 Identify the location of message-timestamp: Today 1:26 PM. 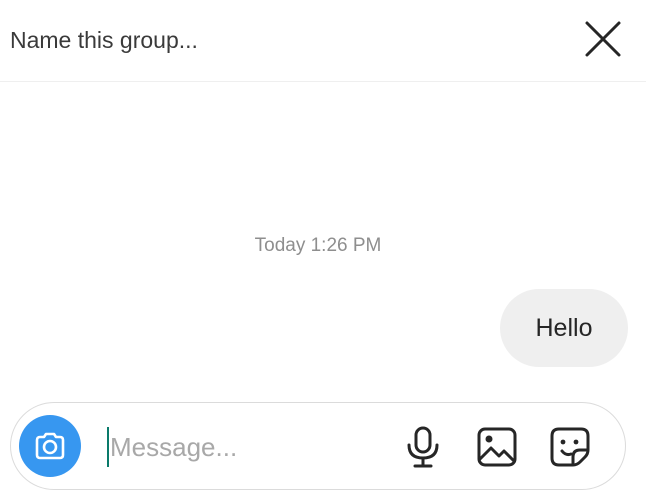
(318, 245).